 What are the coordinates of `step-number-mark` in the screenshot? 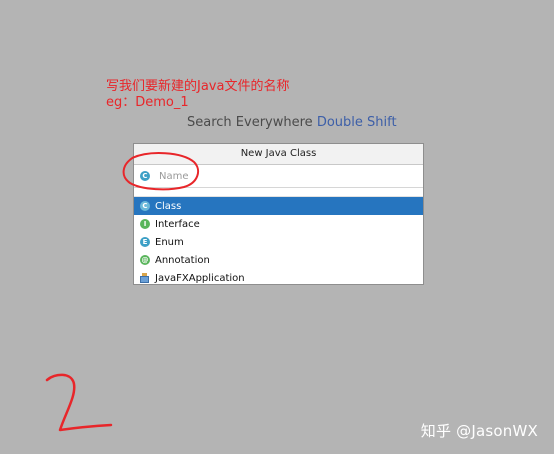 It's located at (79, 402).